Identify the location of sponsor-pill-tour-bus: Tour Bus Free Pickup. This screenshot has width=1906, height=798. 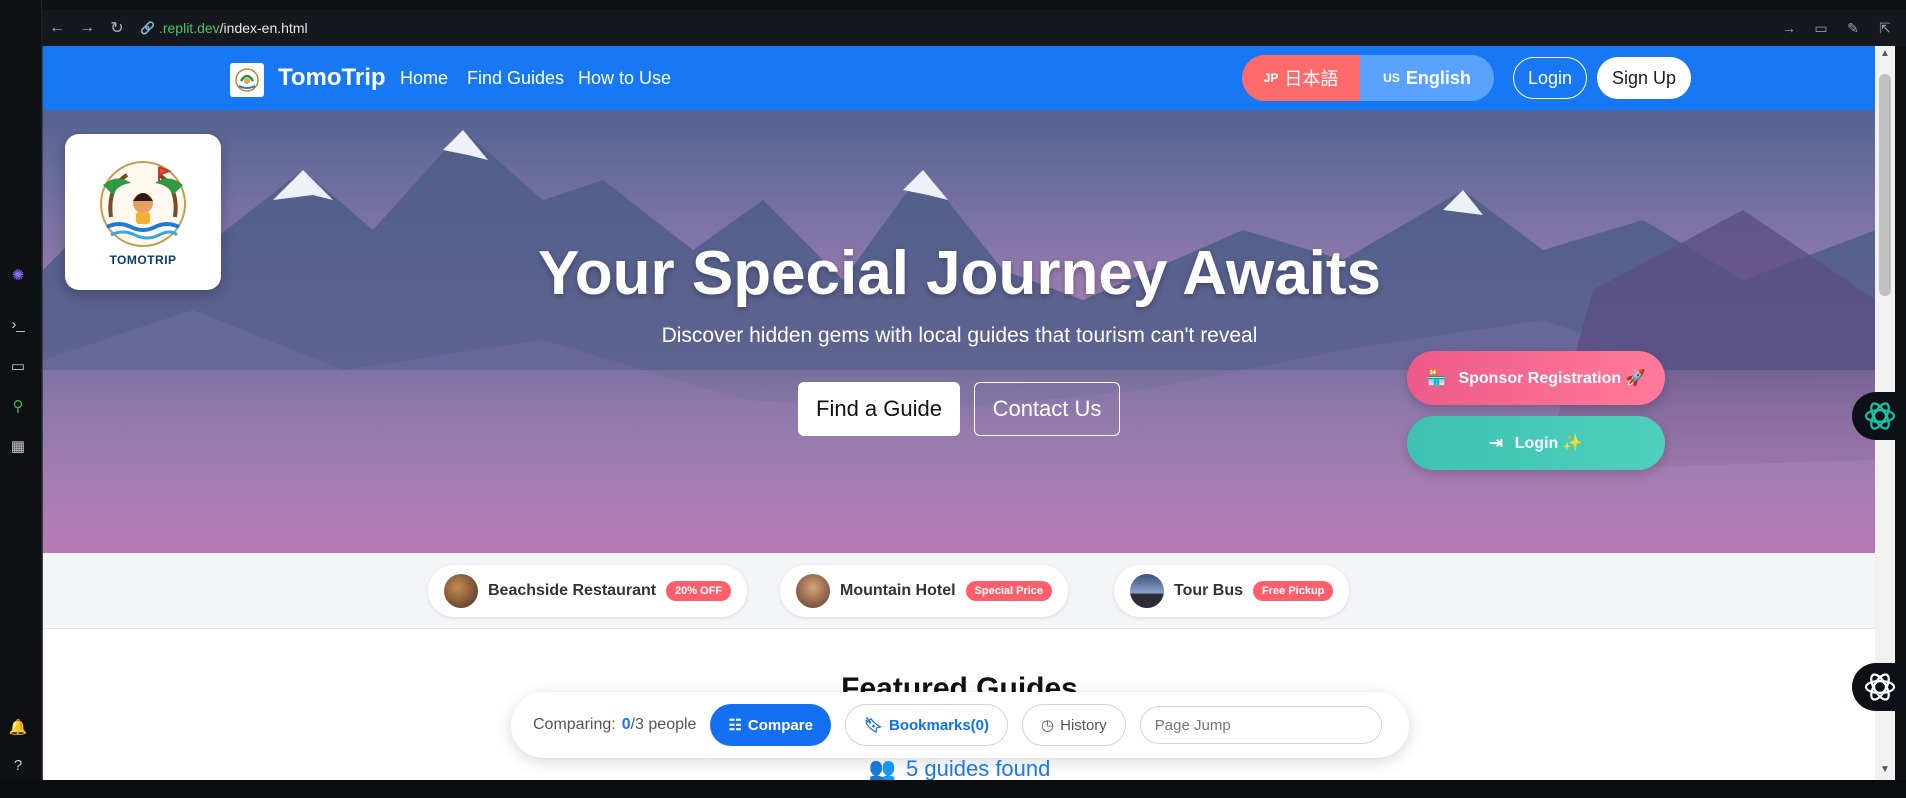
(1232, 591).